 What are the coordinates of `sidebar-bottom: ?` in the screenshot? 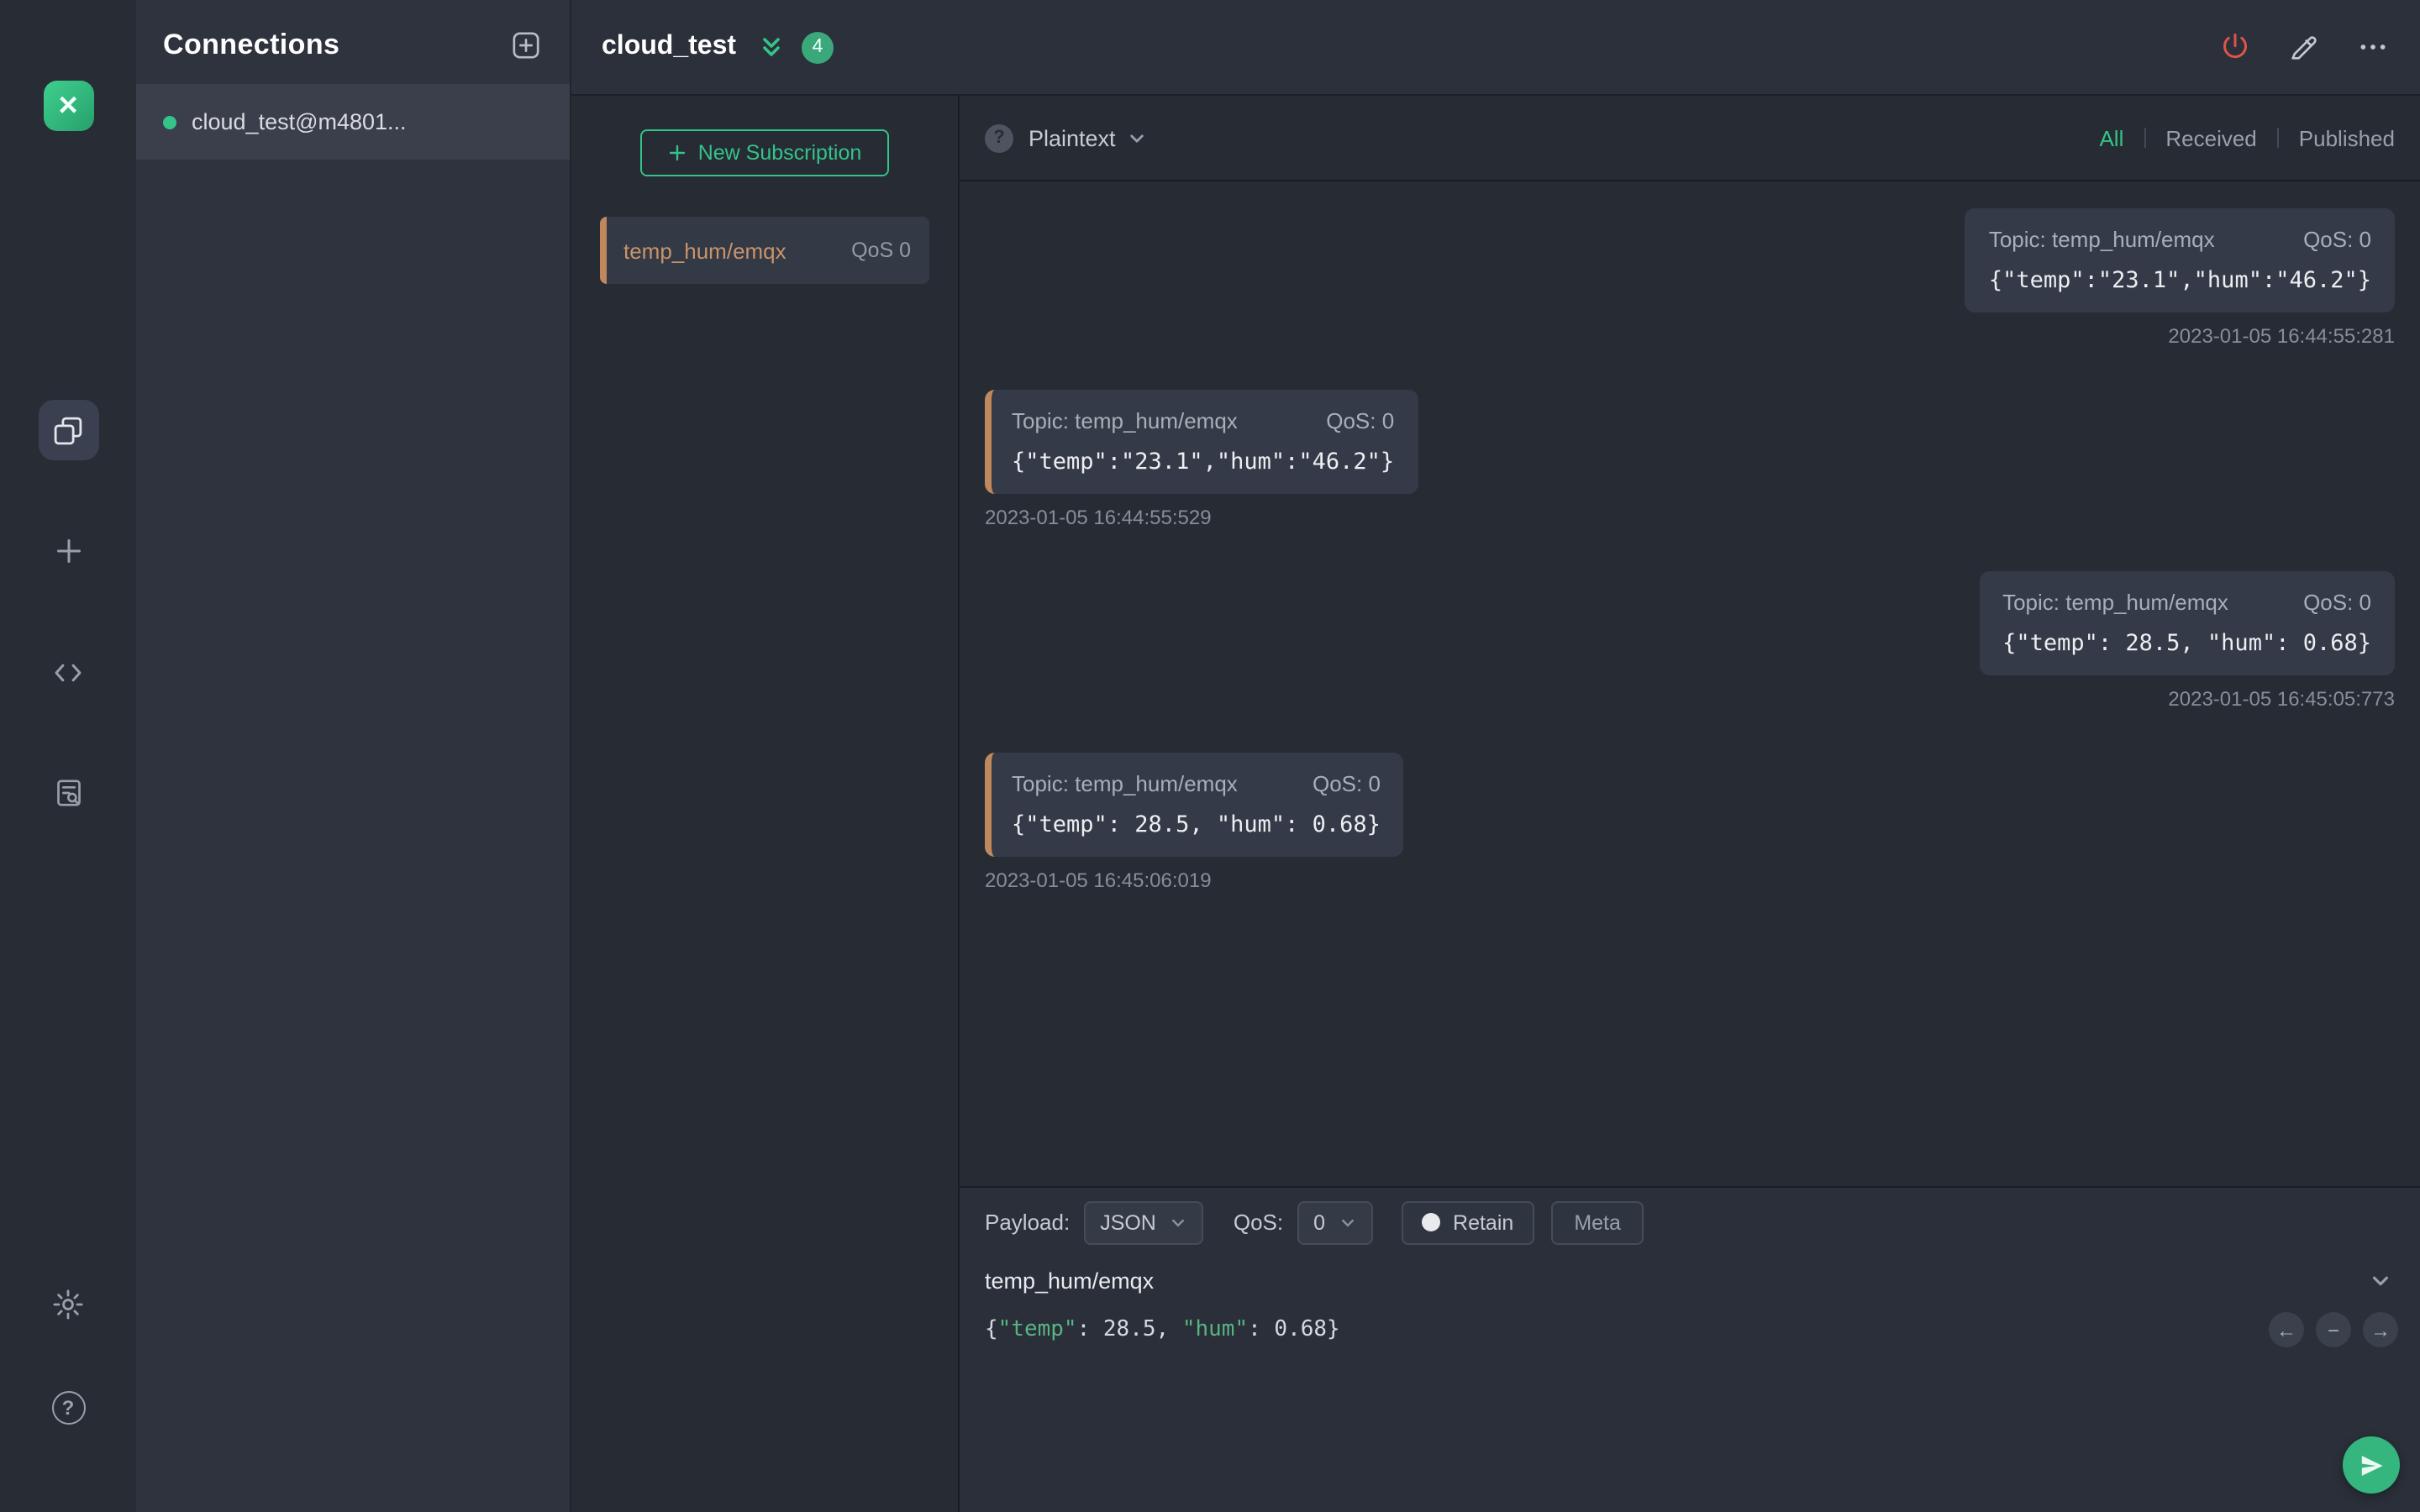 It's located at (68, 1349).